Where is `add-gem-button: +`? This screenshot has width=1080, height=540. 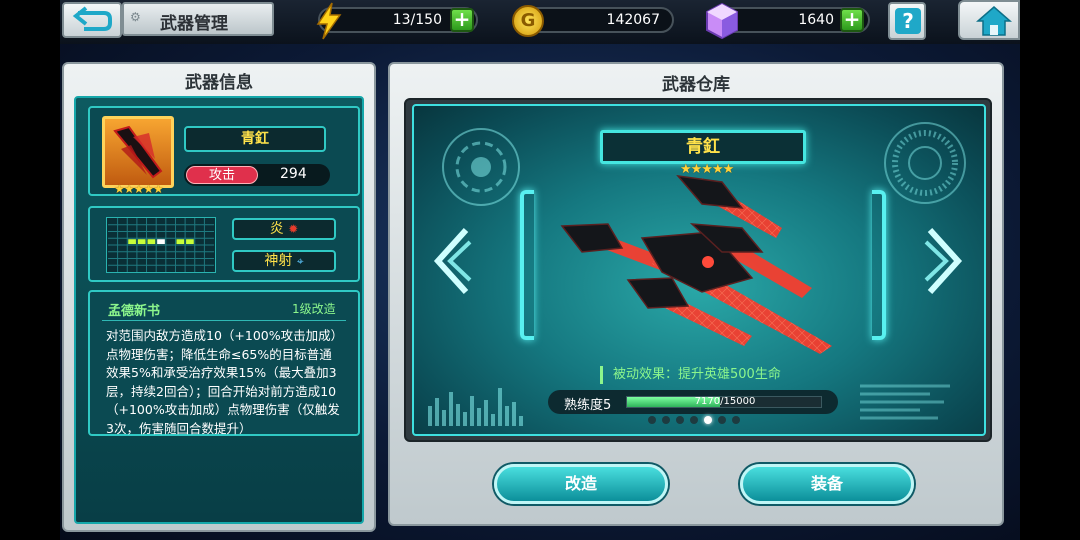
add-gem-button: + is located at coordinates (852, 20).